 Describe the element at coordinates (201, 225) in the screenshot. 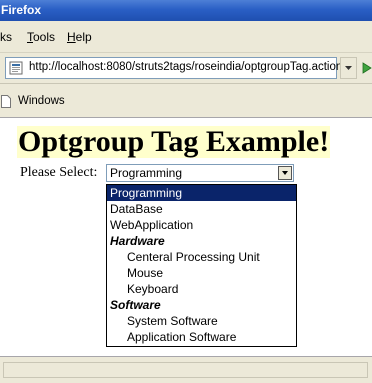

I see `option-webapplication: WebApplication` at that location.